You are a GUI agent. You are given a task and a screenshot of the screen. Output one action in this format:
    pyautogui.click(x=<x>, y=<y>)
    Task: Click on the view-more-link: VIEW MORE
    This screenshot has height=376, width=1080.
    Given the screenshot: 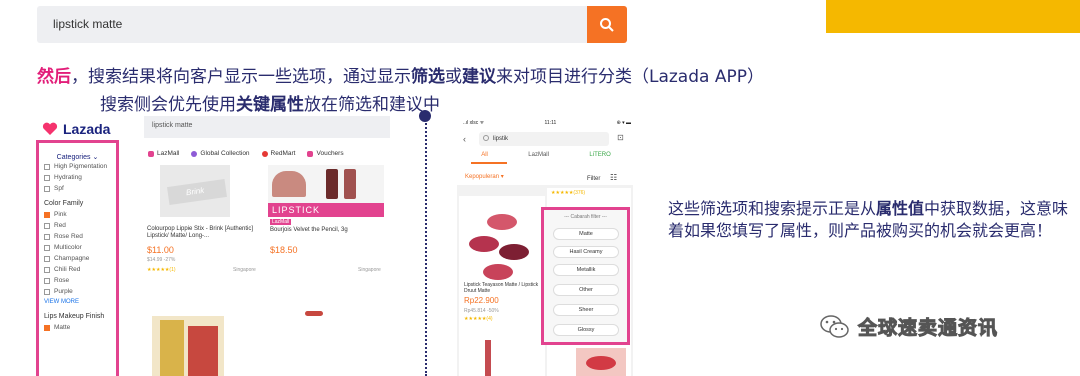 What is the action you would take?
    pyautogui.click(x=78, y=302)
    